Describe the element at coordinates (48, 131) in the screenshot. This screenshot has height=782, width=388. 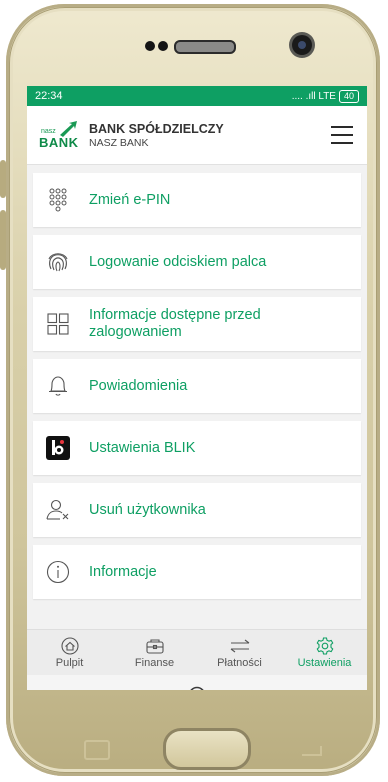
I see `logo-small-text: nasz` at that location.